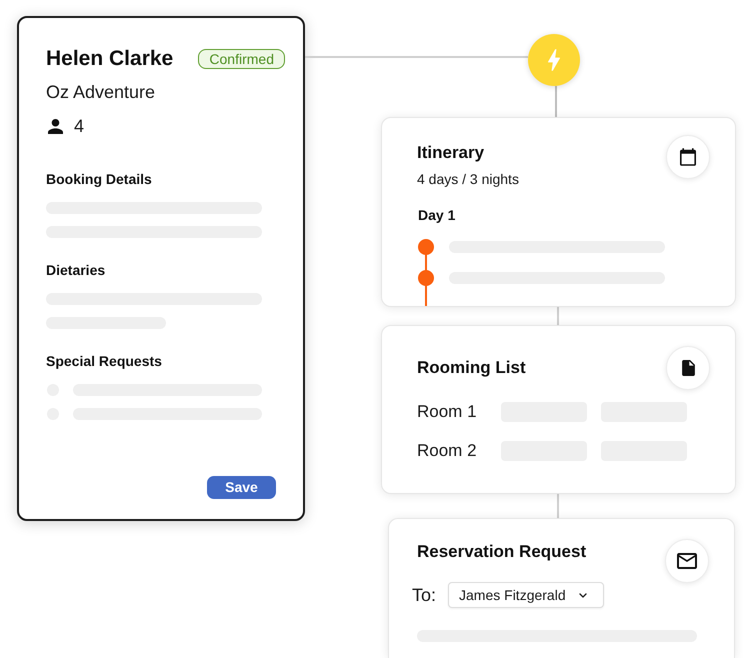 Image resolution: width=750 pixels, height=658 pixels. I want to click on calendar-icon, so click(688, 157).